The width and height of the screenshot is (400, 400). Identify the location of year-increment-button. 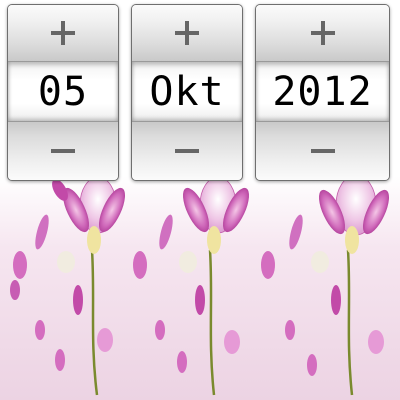
(322, 33).